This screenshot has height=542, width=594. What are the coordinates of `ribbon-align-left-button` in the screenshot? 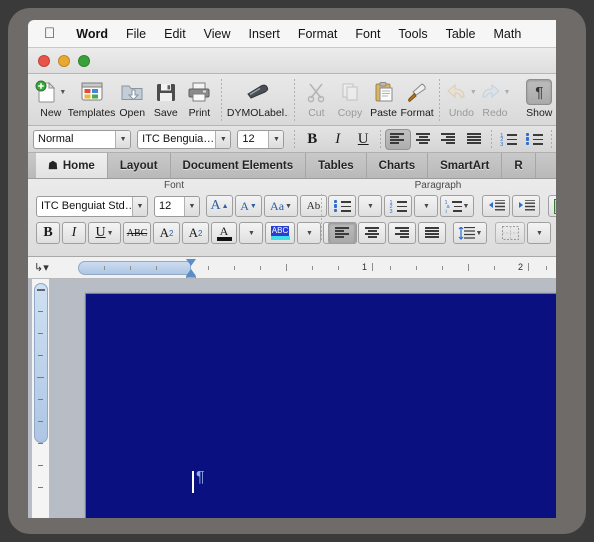 It's located at (342, 233).